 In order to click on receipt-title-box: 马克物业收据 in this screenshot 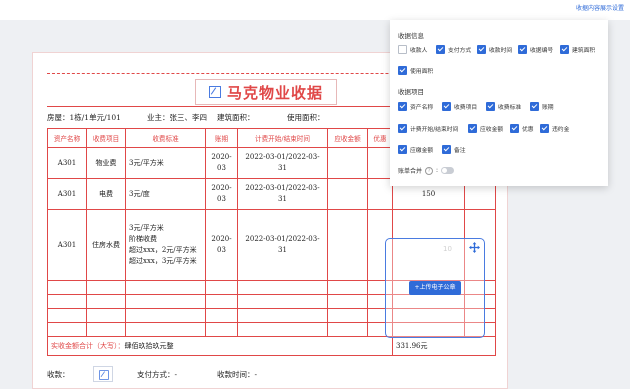, I will do `click(266, 92)`.